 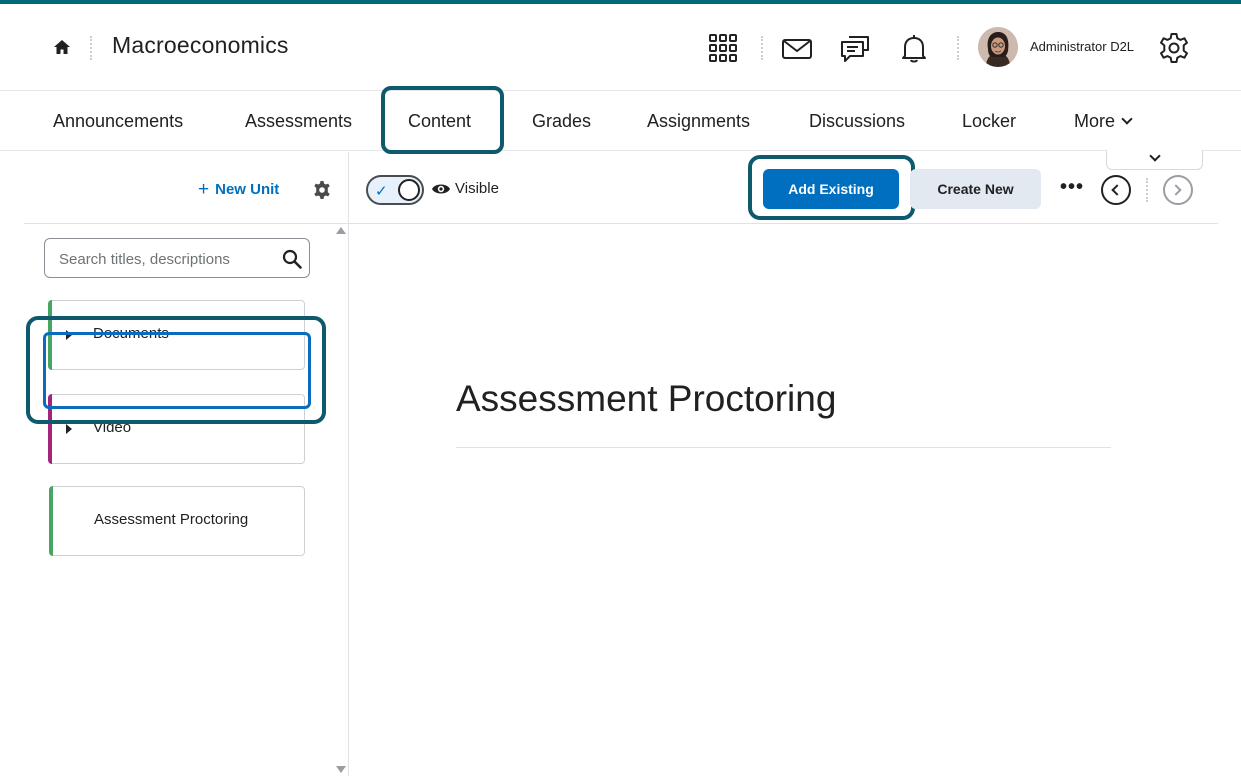 What do you see at coordinates (646, 398) in the screenshot?
I see `page-title: Assessment Proctoring` at bounding box center [646, 398].